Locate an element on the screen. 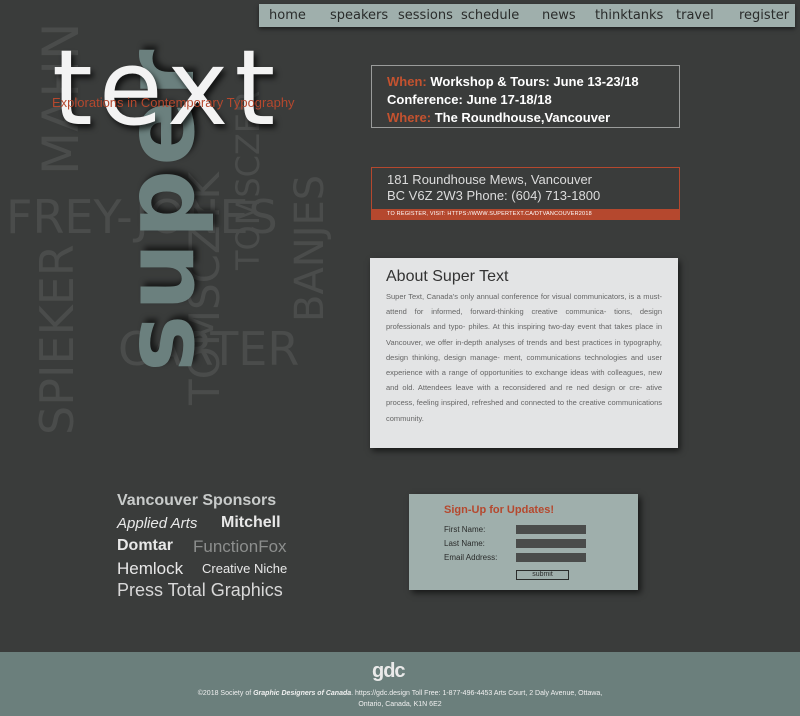 This screenshot has width=800, height=716. nav-register: register is located at coordinates (764, 15).